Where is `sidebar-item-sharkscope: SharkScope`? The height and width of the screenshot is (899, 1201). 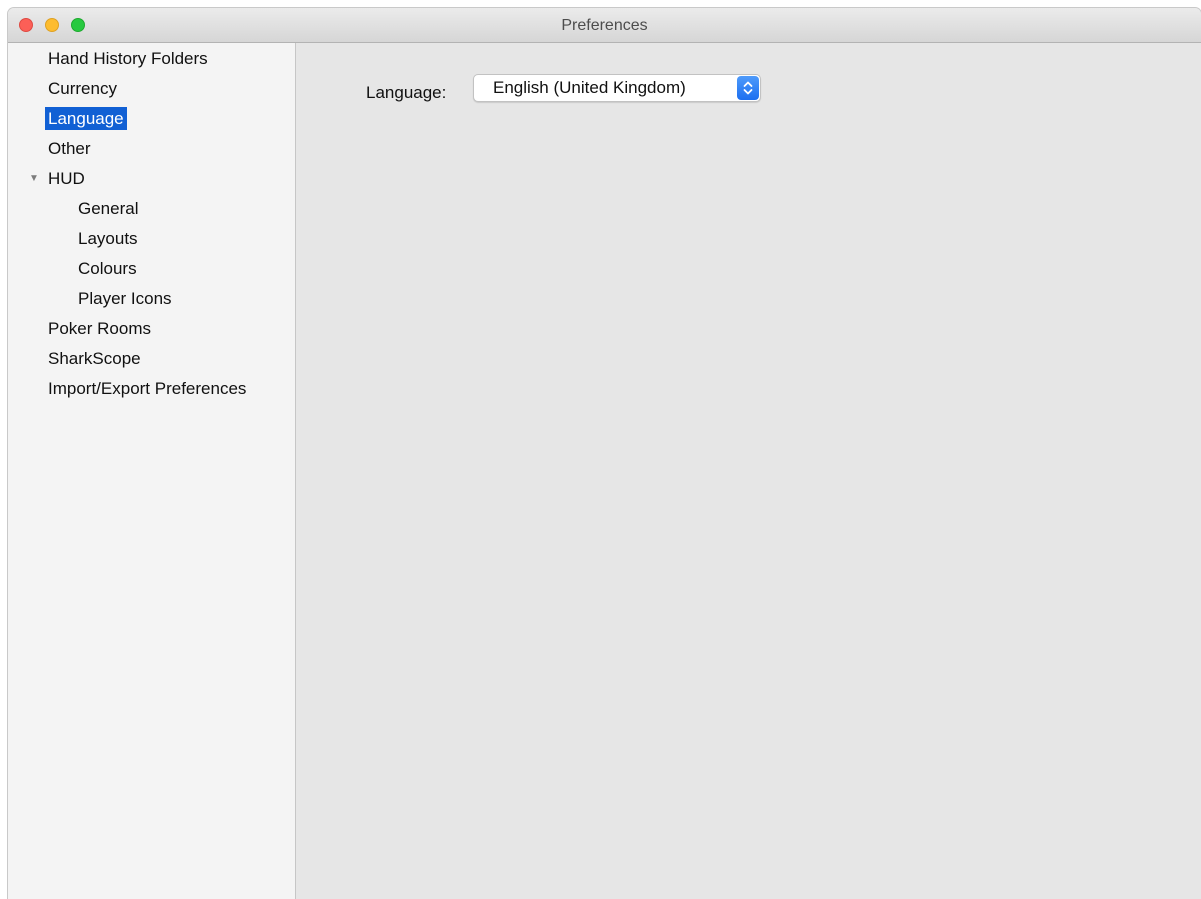
sidebar-item-sharkscope: SharkScope is located at coordinates (94, 359).